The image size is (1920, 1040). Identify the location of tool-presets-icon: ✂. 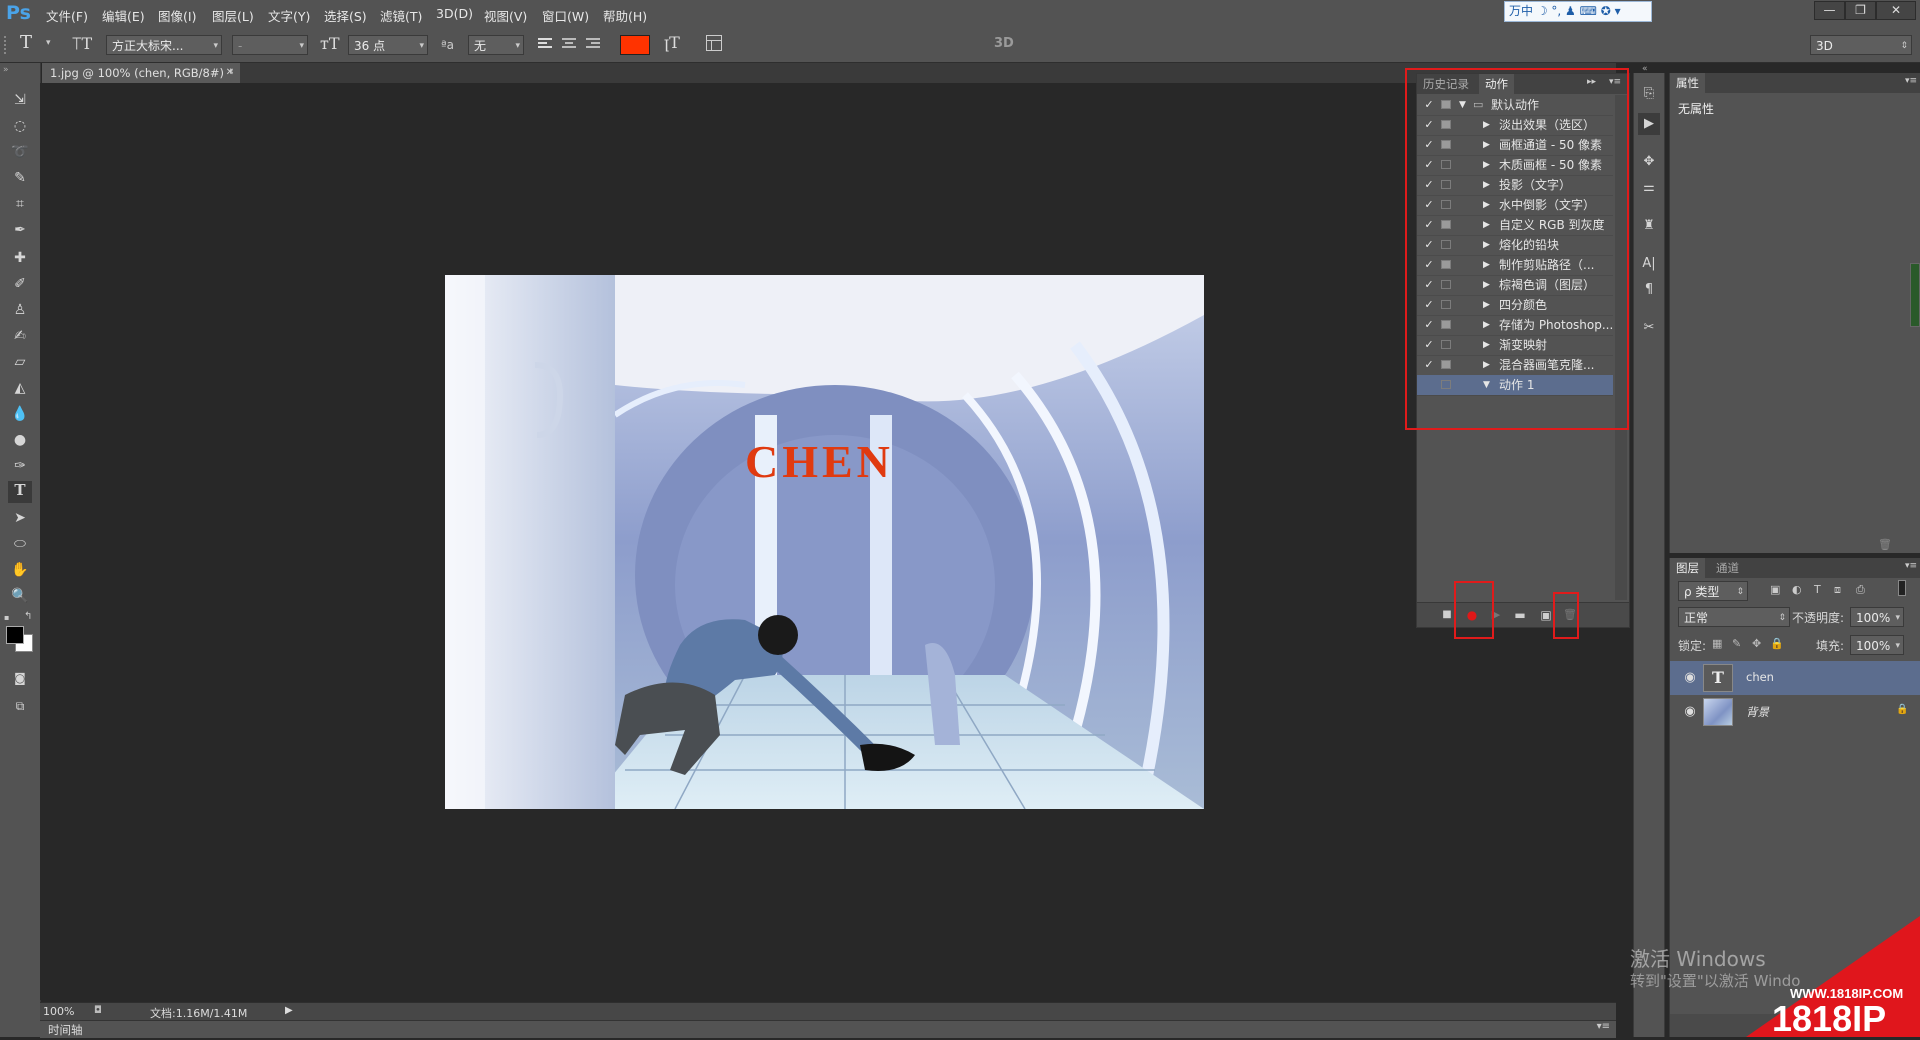
(1649, 328).